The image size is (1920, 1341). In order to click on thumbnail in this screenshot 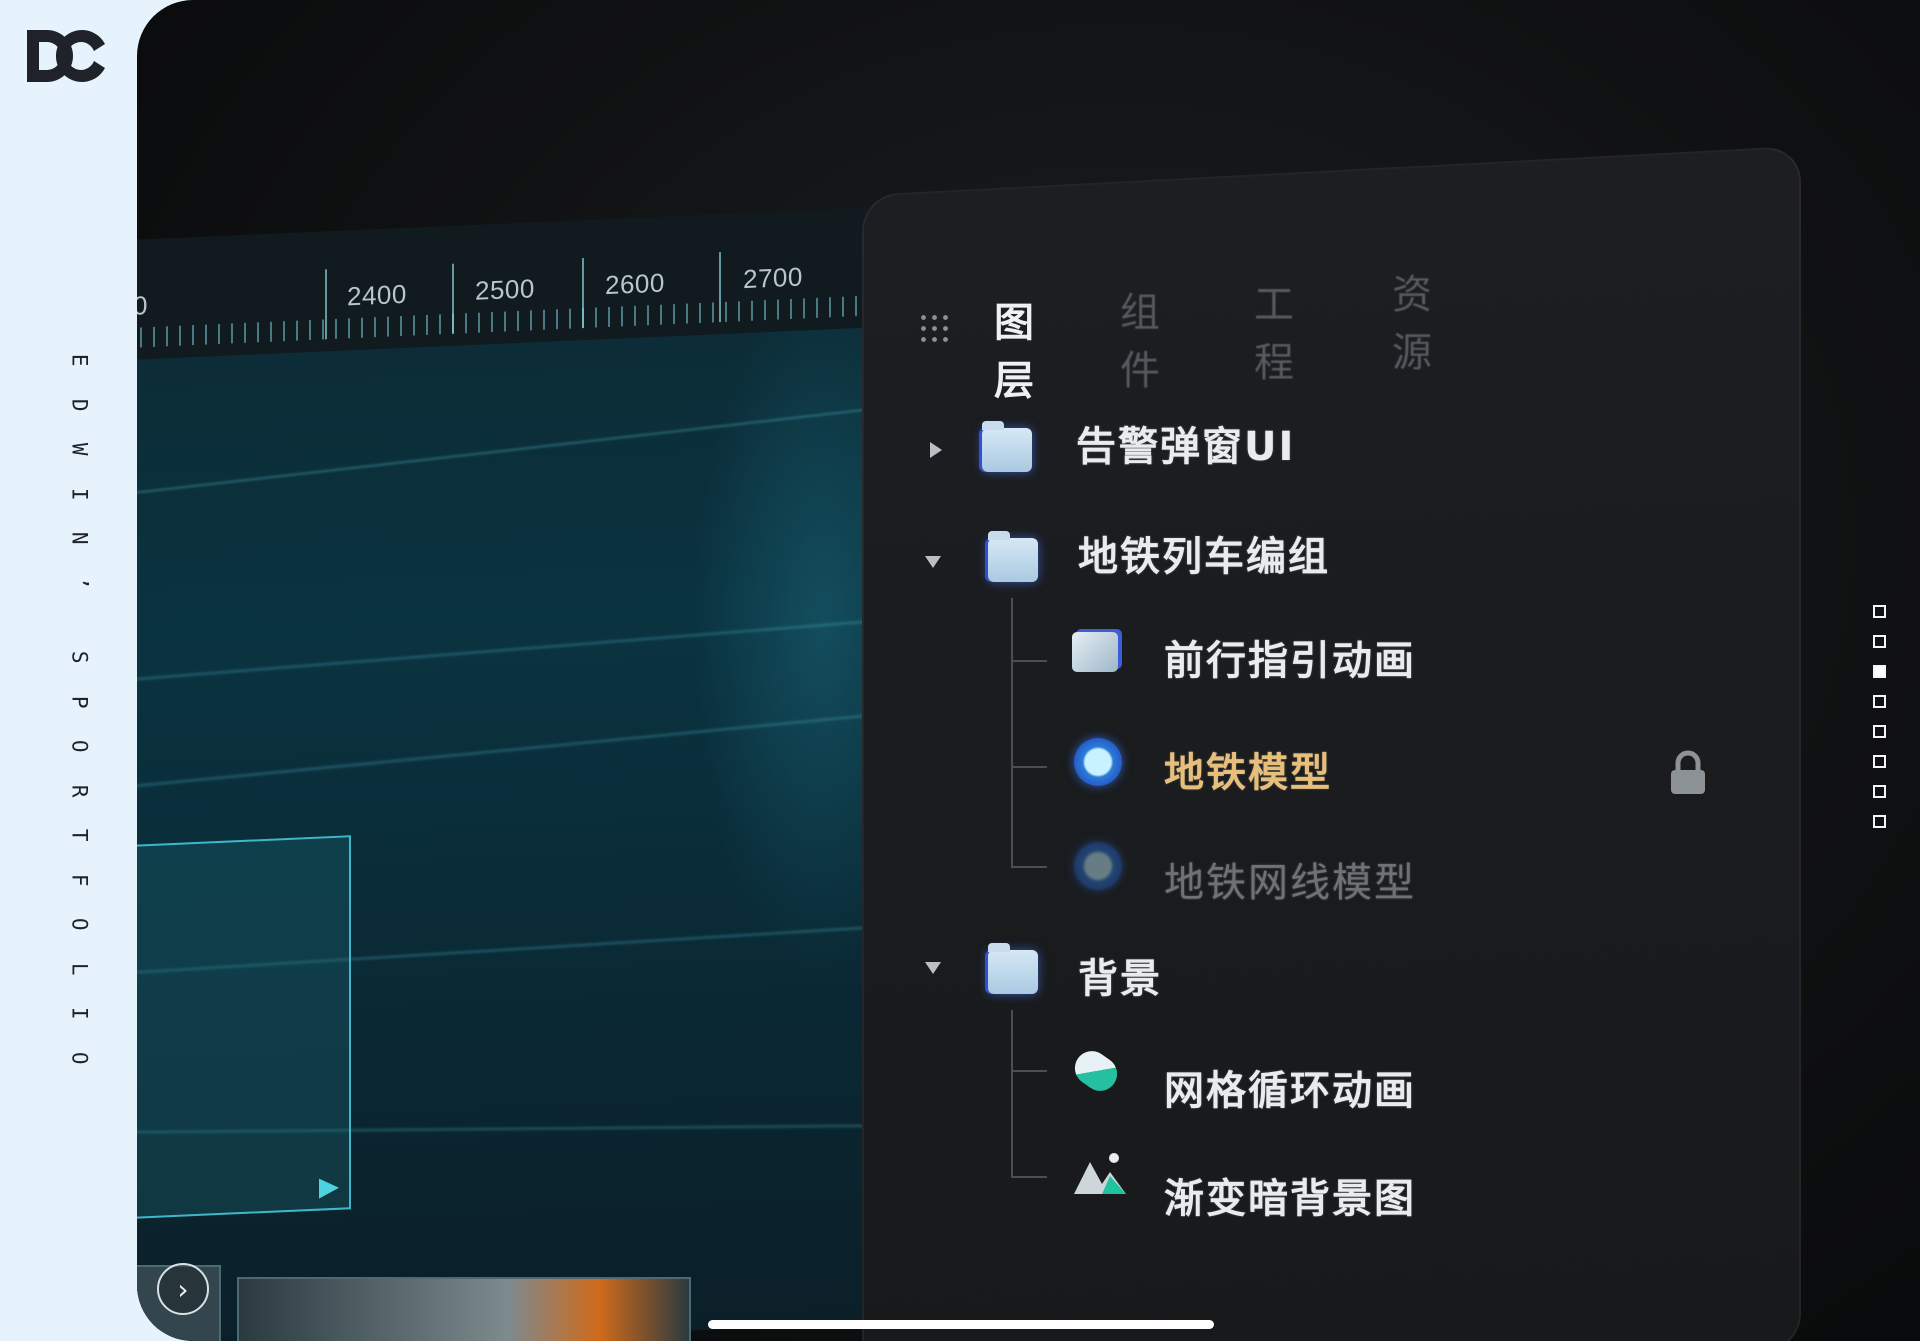, I will do `click(464, 1309)`.